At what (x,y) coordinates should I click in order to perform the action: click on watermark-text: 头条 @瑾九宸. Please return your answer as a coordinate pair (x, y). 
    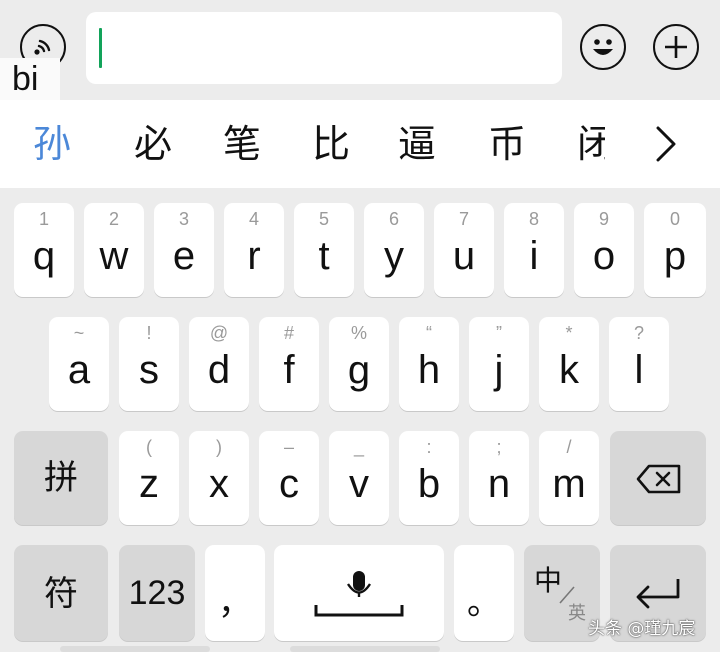
    Looking at the image, I should click on (642, 629).